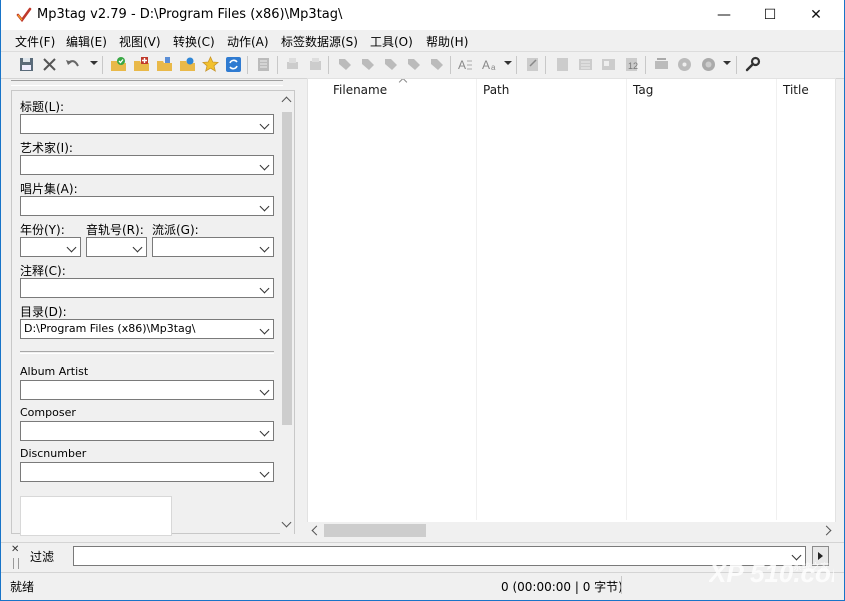 This screenshot has height=601, width=845. Describe the element at coordinates (447, 41) in the screenshot. I see `menu-help: 帮助(H)` at that location.